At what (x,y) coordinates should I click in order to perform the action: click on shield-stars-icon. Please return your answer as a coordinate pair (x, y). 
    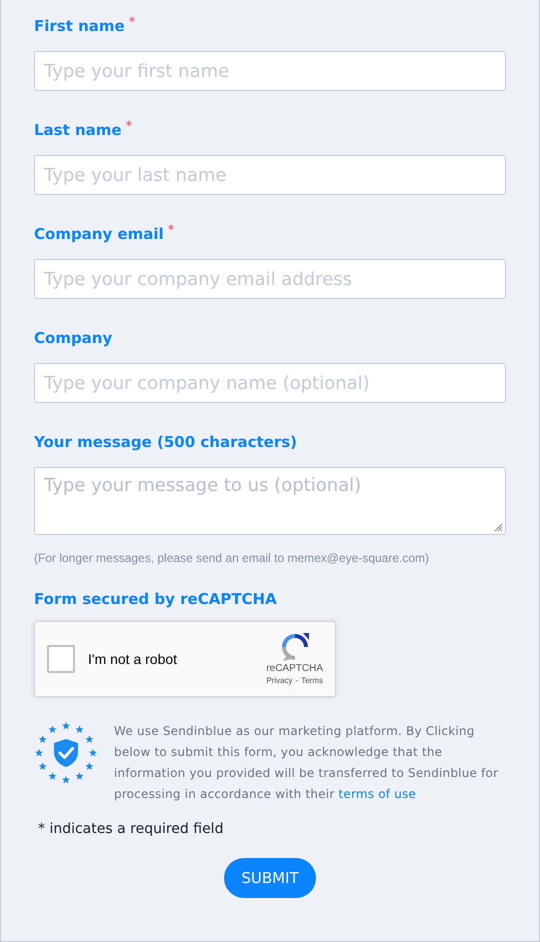
    Looking at the image, I should click on (66, 753).